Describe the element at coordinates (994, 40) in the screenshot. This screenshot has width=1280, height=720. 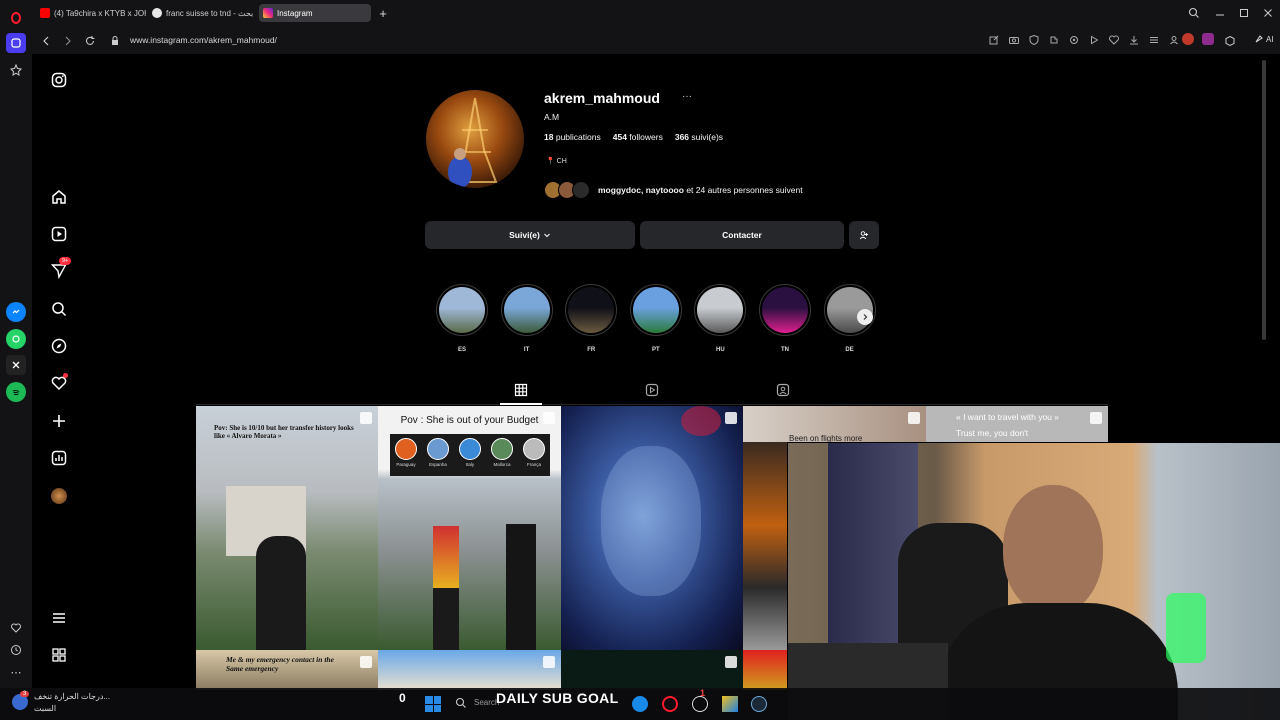
I see `edit-icon` at that location.